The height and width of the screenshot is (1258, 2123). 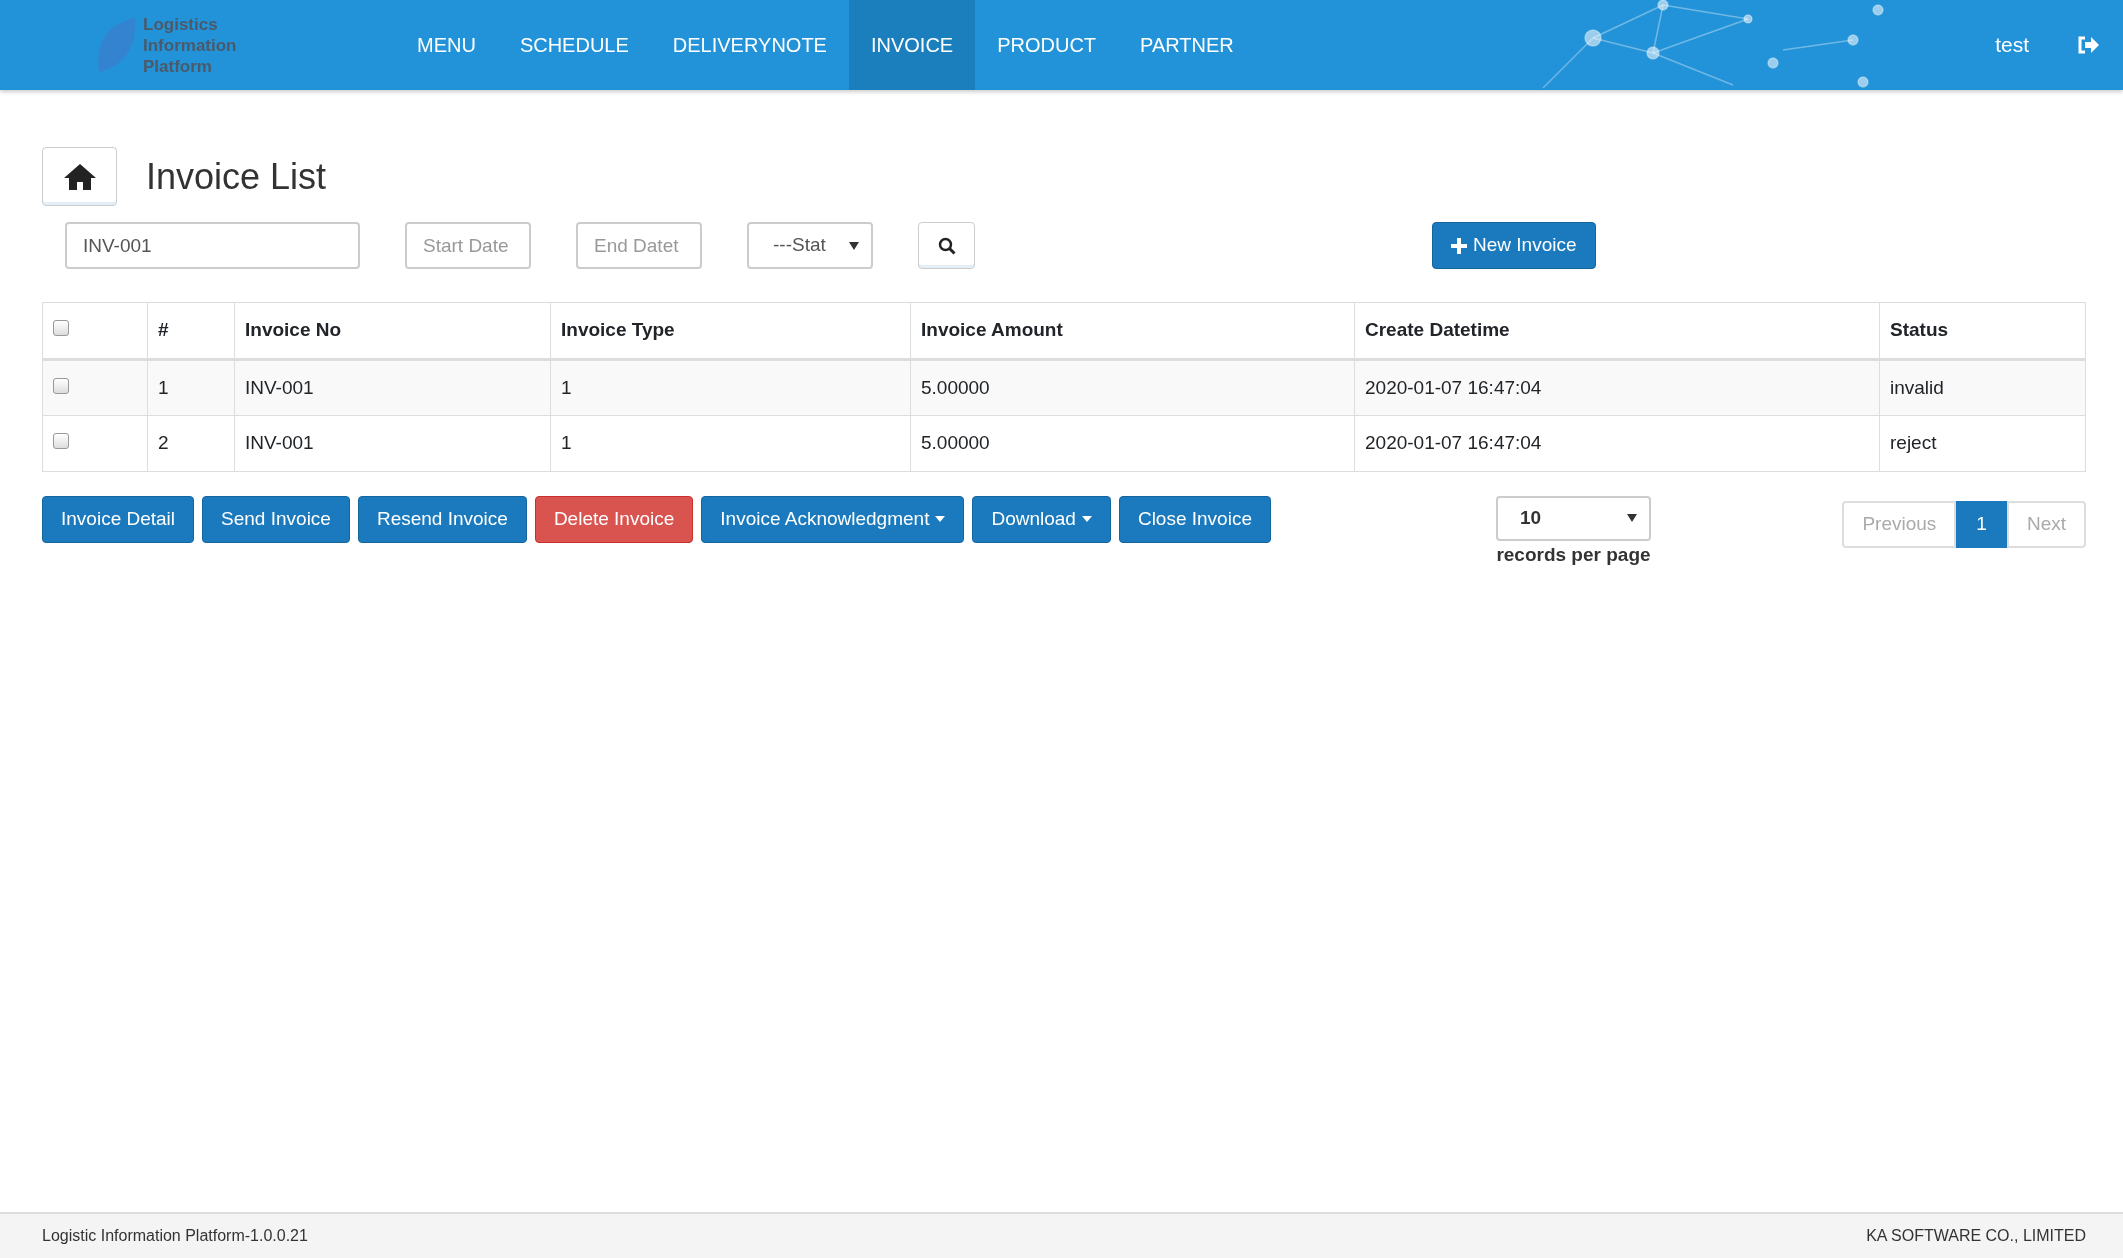 I want to click on action-button: Send Invoice, so click(x=276, y=519).